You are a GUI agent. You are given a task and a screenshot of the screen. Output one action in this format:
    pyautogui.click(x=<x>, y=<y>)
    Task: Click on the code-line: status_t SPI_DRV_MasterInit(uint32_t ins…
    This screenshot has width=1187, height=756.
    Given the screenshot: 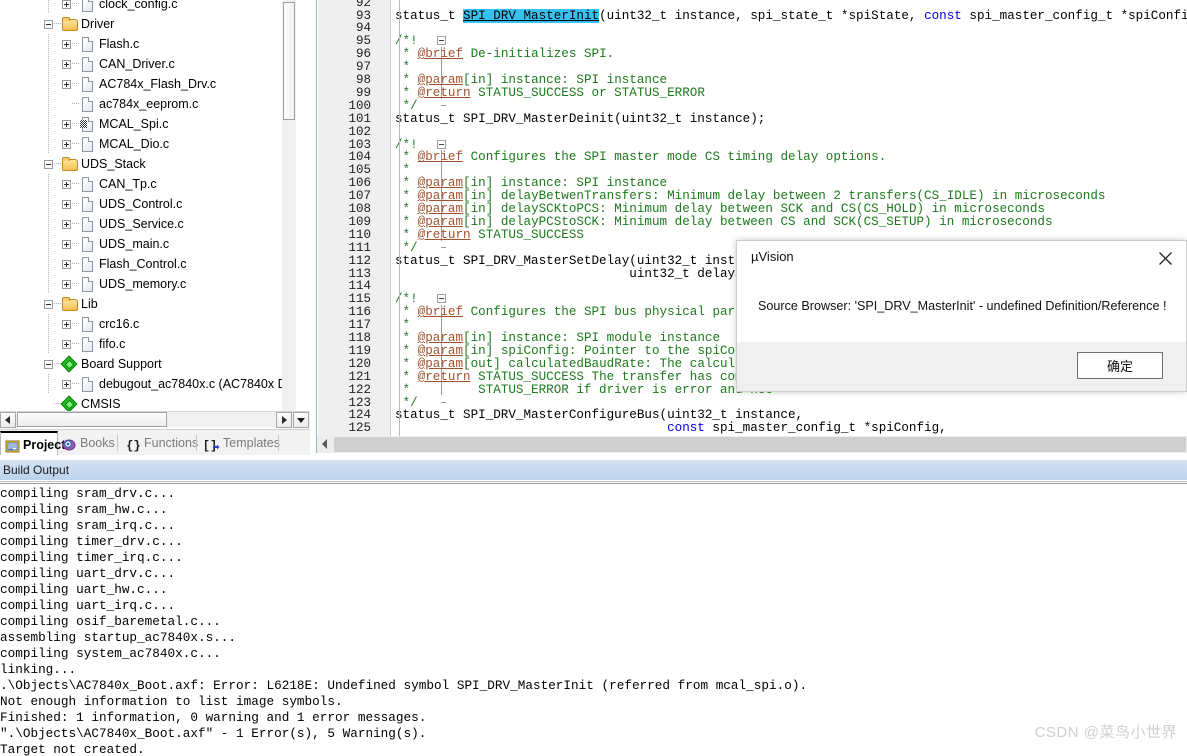 What is the action you would take?
    pyautogui.click(x=791, y=15)
    